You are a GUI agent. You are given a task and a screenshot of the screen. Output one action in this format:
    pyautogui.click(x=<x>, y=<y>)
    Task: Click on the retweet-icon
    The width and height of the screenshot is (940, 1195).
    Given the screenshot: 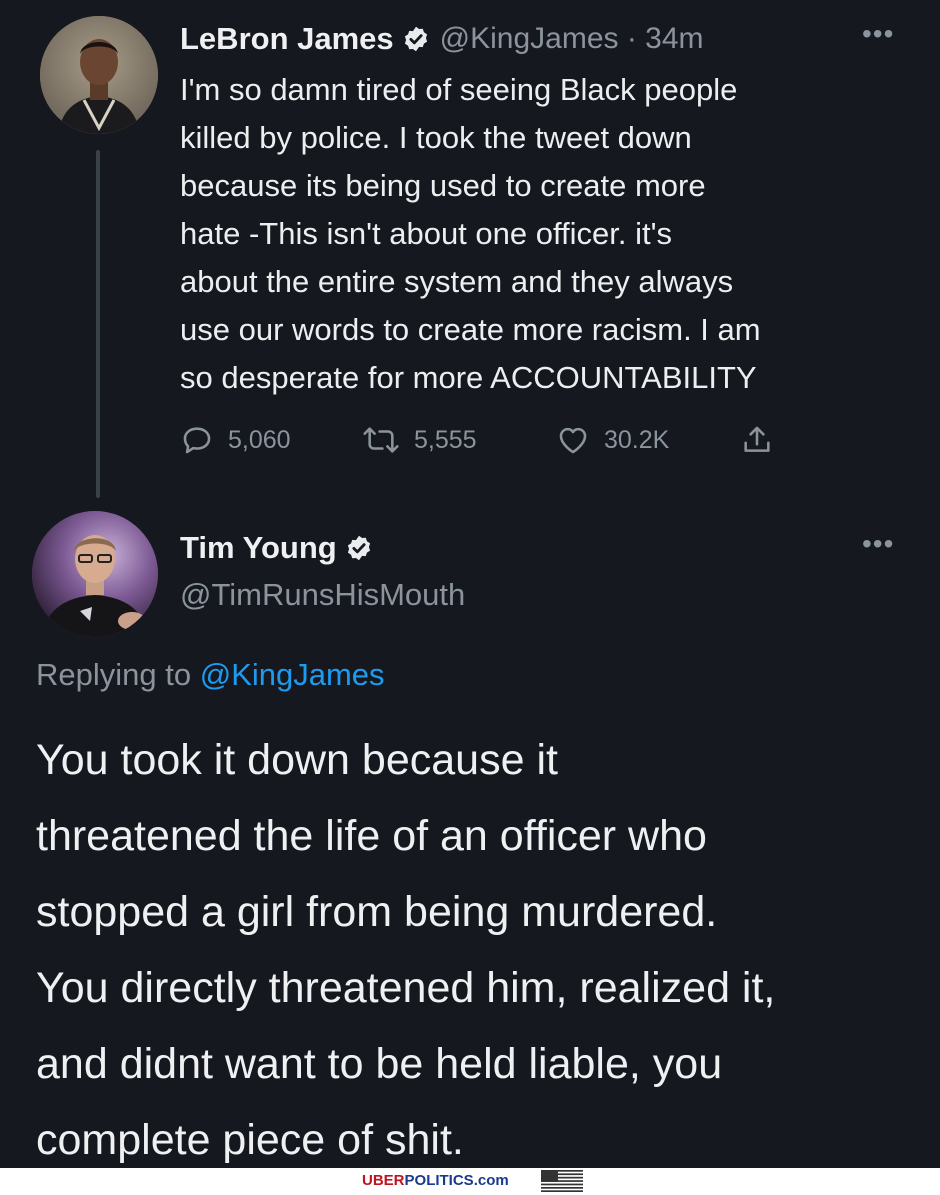 What is the action you would take?
    pyautogui.click(x=381, y=440)
    